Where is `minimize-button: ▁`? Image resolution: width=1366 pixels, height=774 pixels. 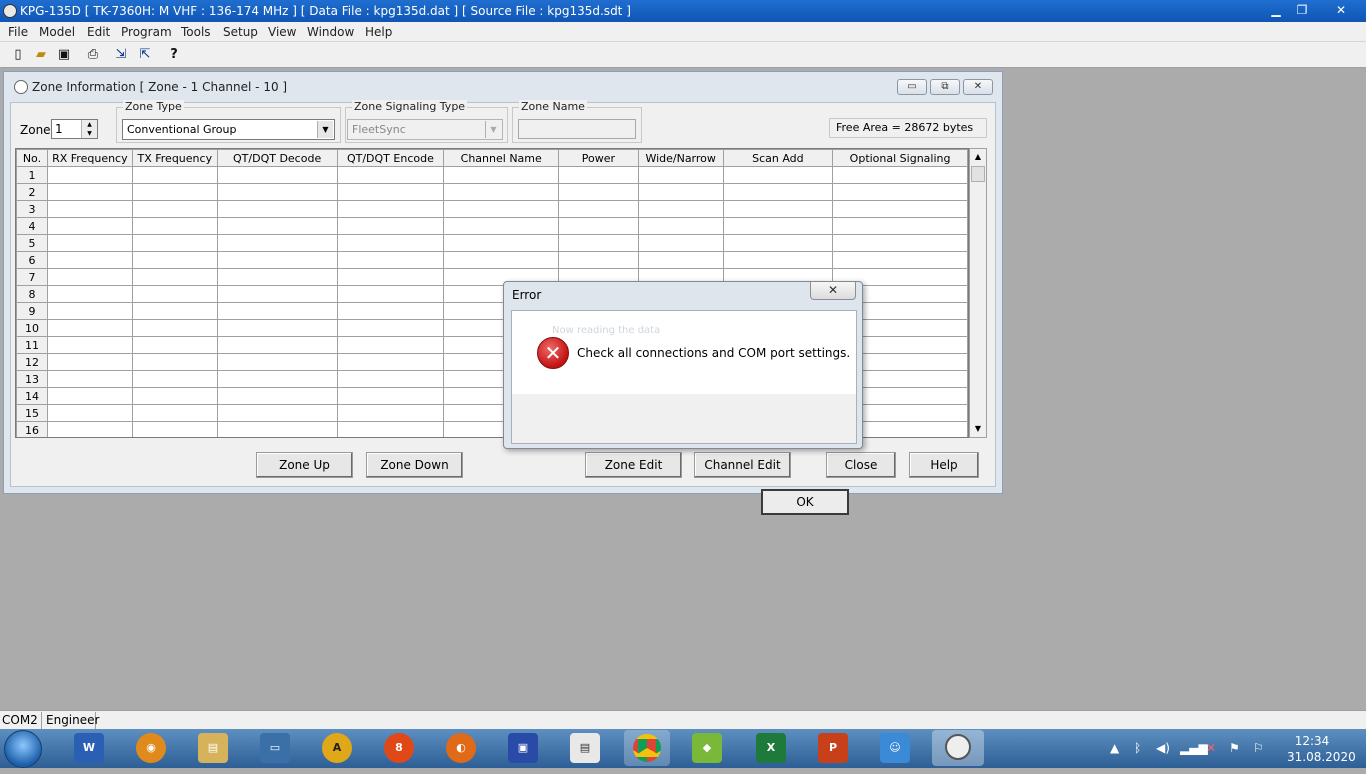
minimize-button: ▁ is located at coordinates (1276, 10).